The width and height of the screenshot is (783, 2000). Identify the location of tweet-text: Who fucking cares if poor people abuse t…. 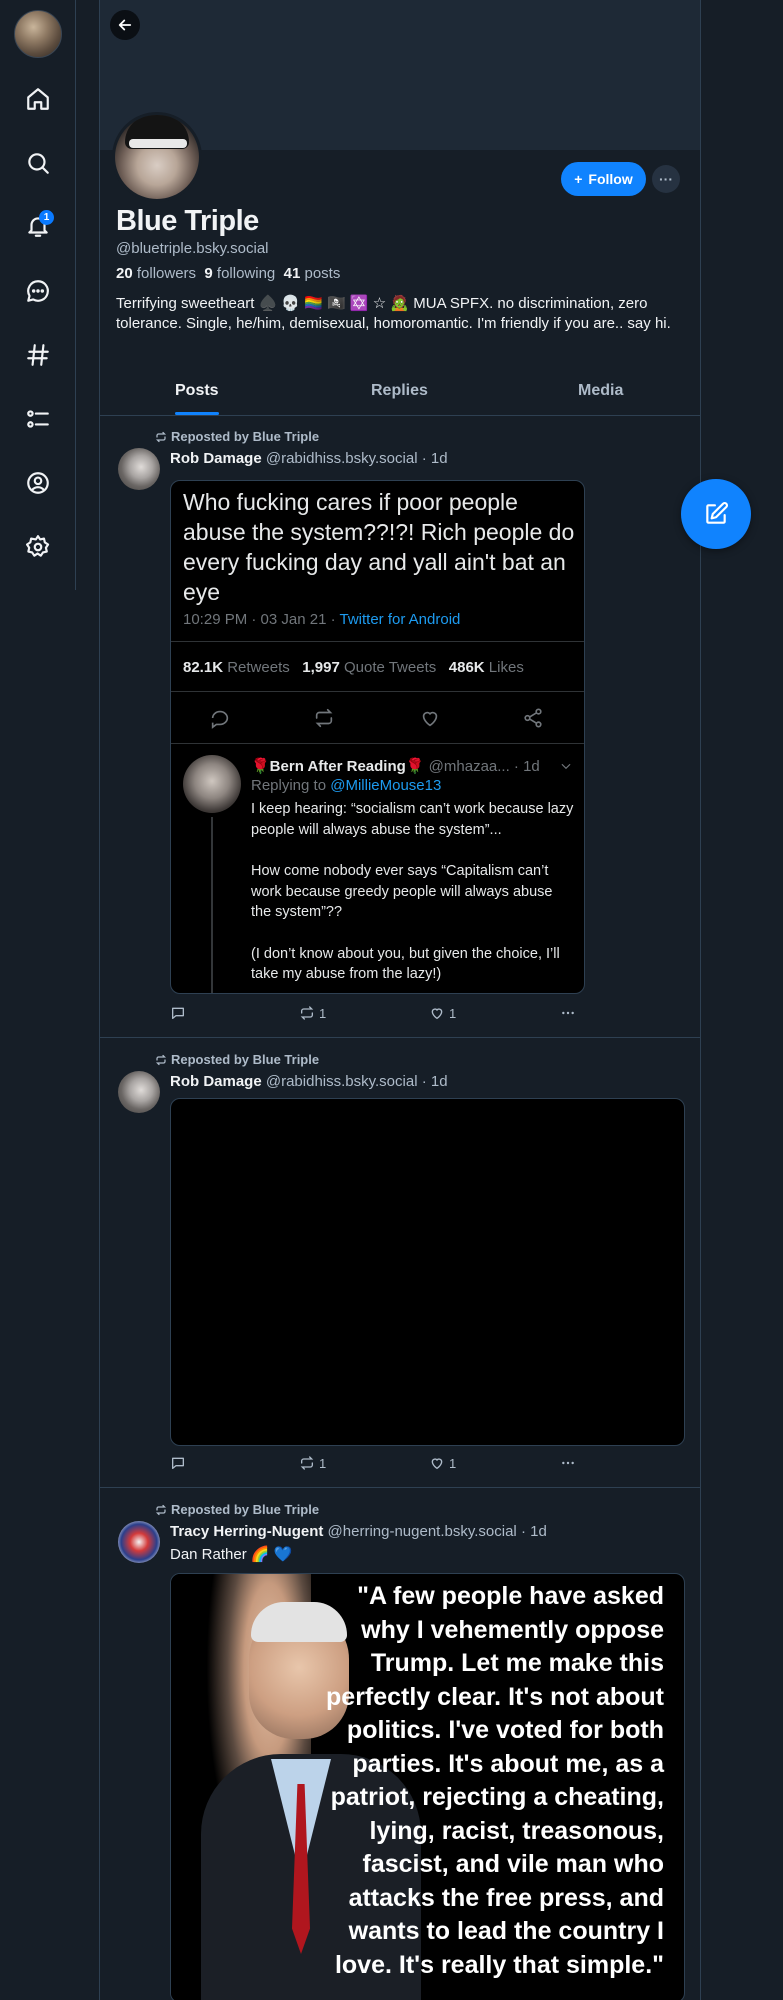
(379, 547).